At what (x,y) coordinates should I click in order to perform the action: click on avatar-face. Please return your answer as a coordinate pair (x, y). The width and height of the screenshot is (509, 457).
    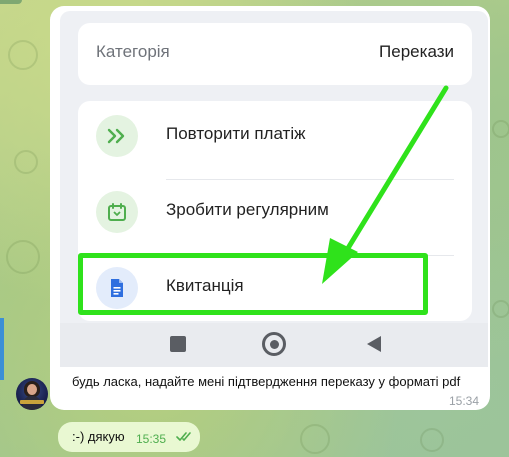
    Looking at the image, I should click on (32, 389).